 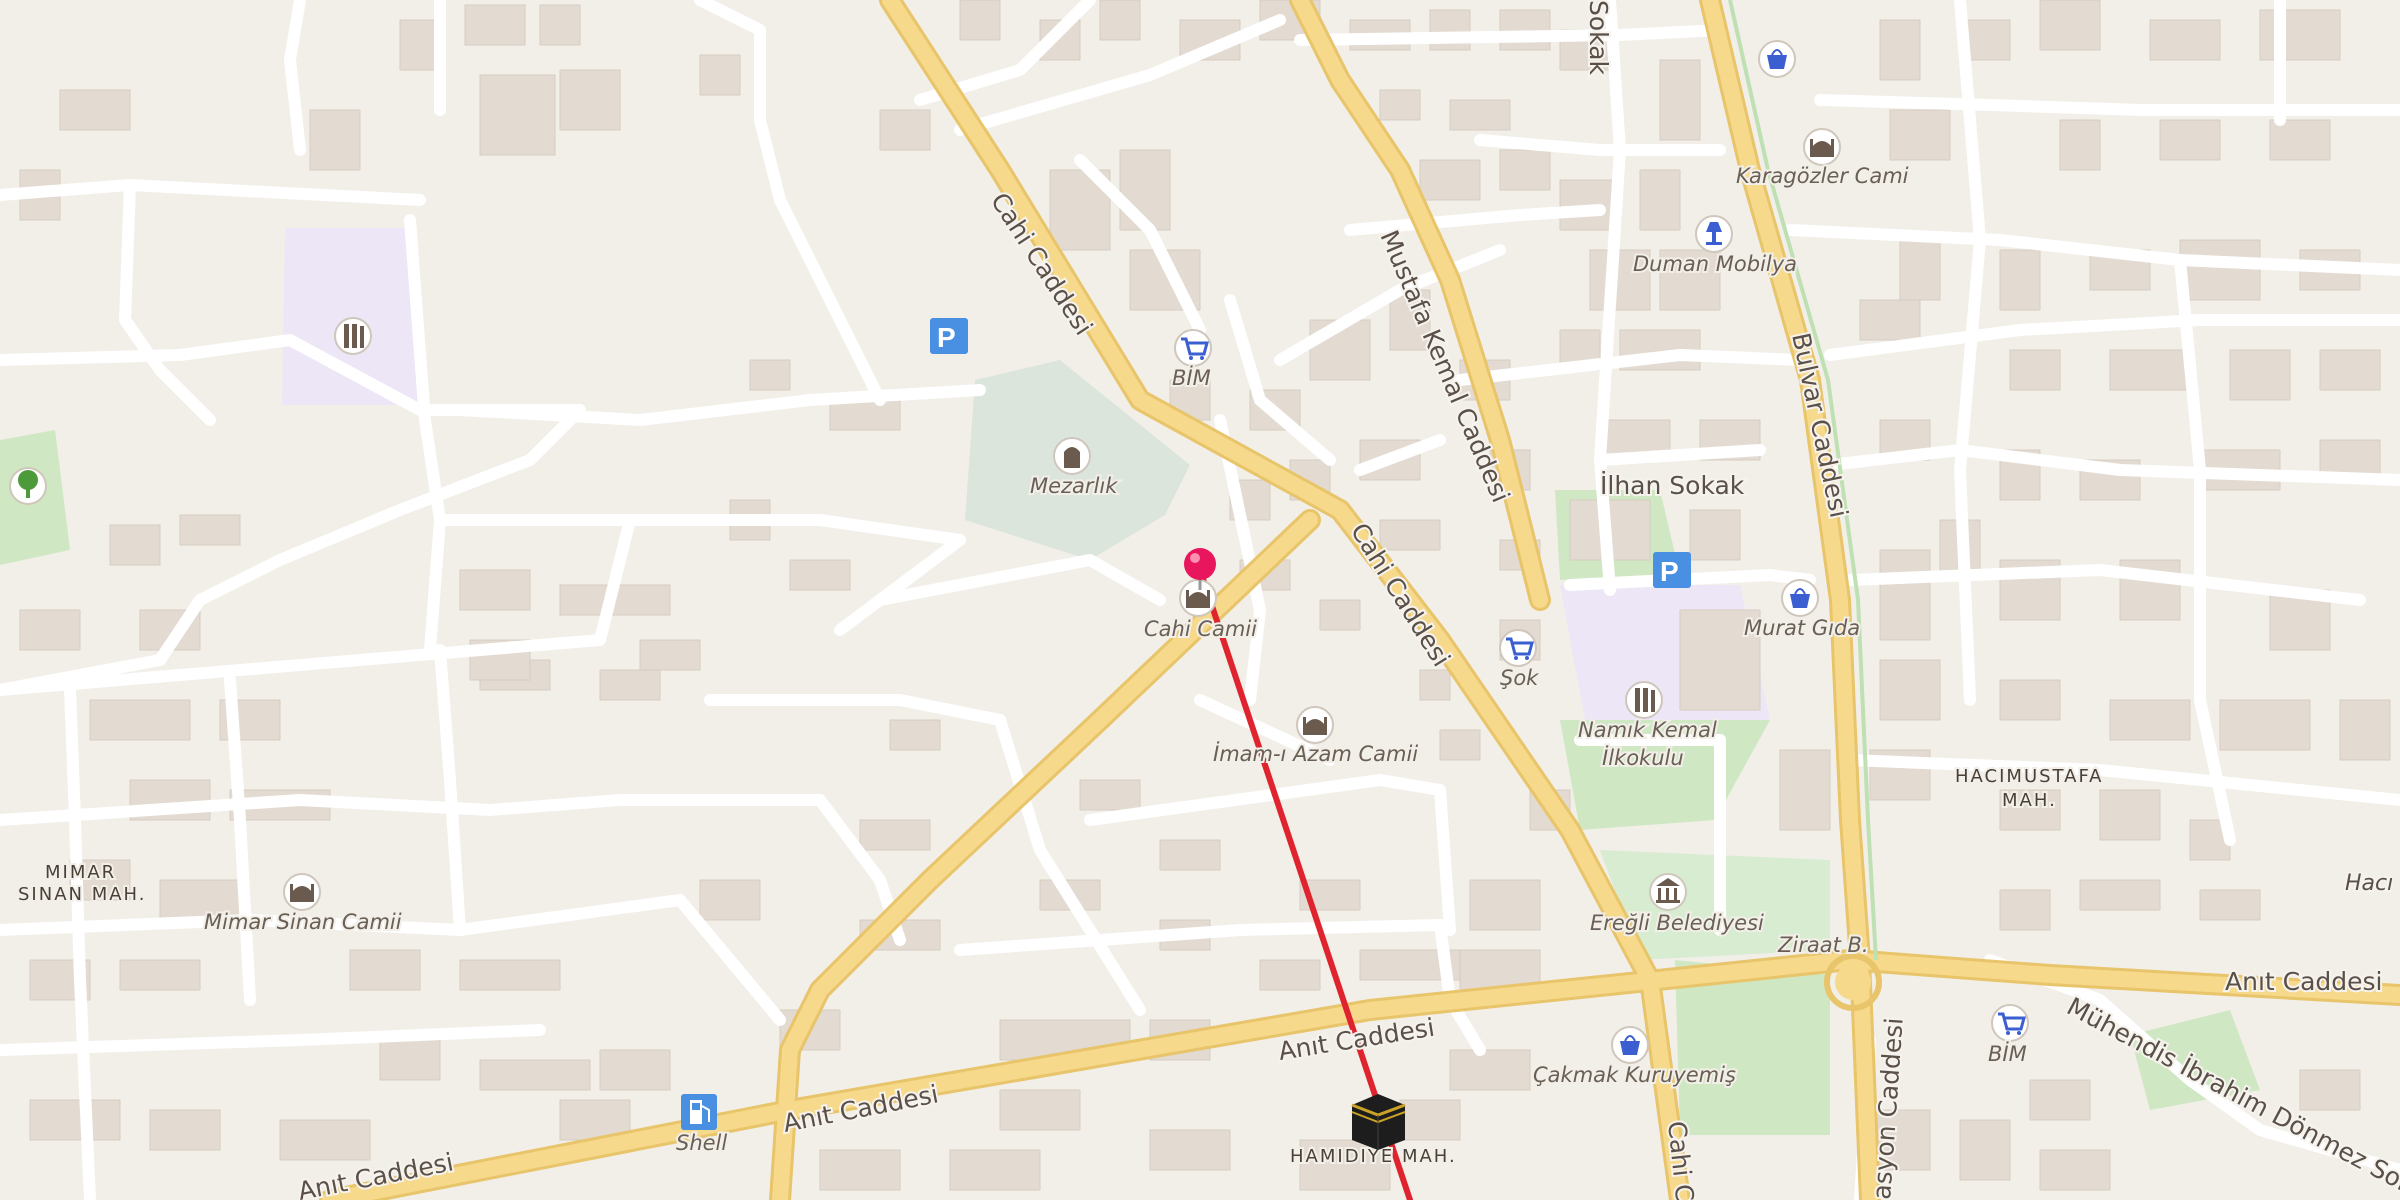 What do you see at coordinates (1634, 1075) in the screenshot?
I see `poi-label: Çakmak Kuruyemiş` at bounding box center [1634, 1075].